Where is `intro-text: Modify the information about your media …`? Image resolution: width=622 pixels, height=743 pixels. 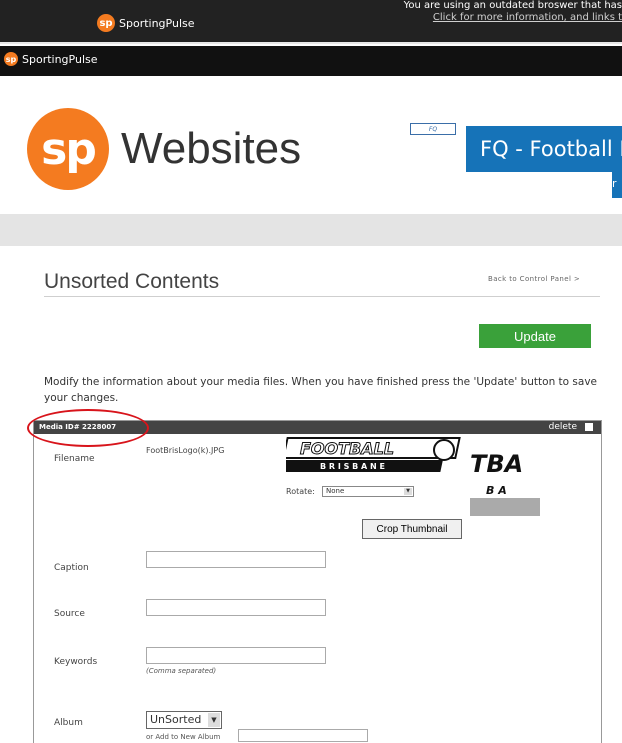
intro-text: Modify the information about your media … is located at coordinates (321, 390).